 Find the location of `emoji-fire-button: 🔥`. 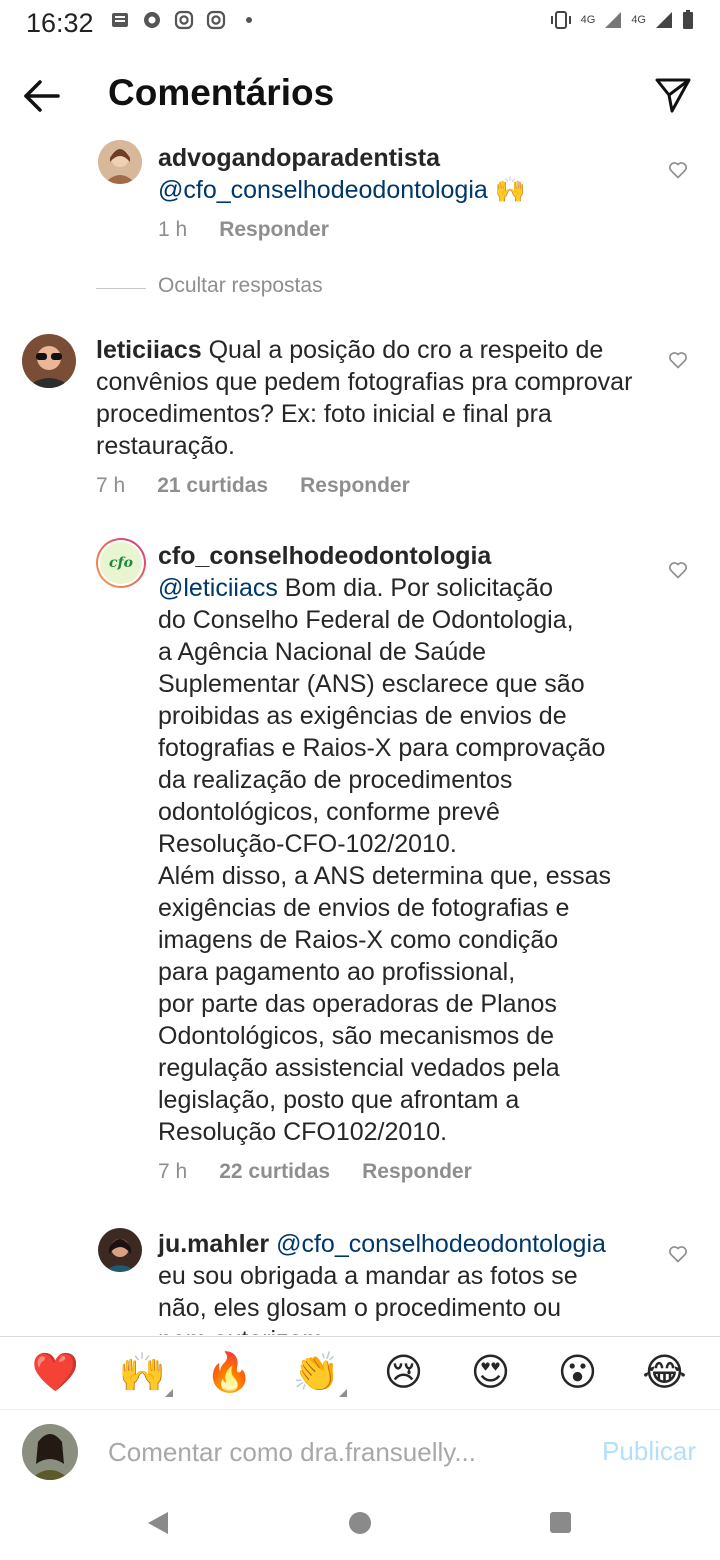

emoji-fire-button: 🔥 is located at coordinates (230, 1373).